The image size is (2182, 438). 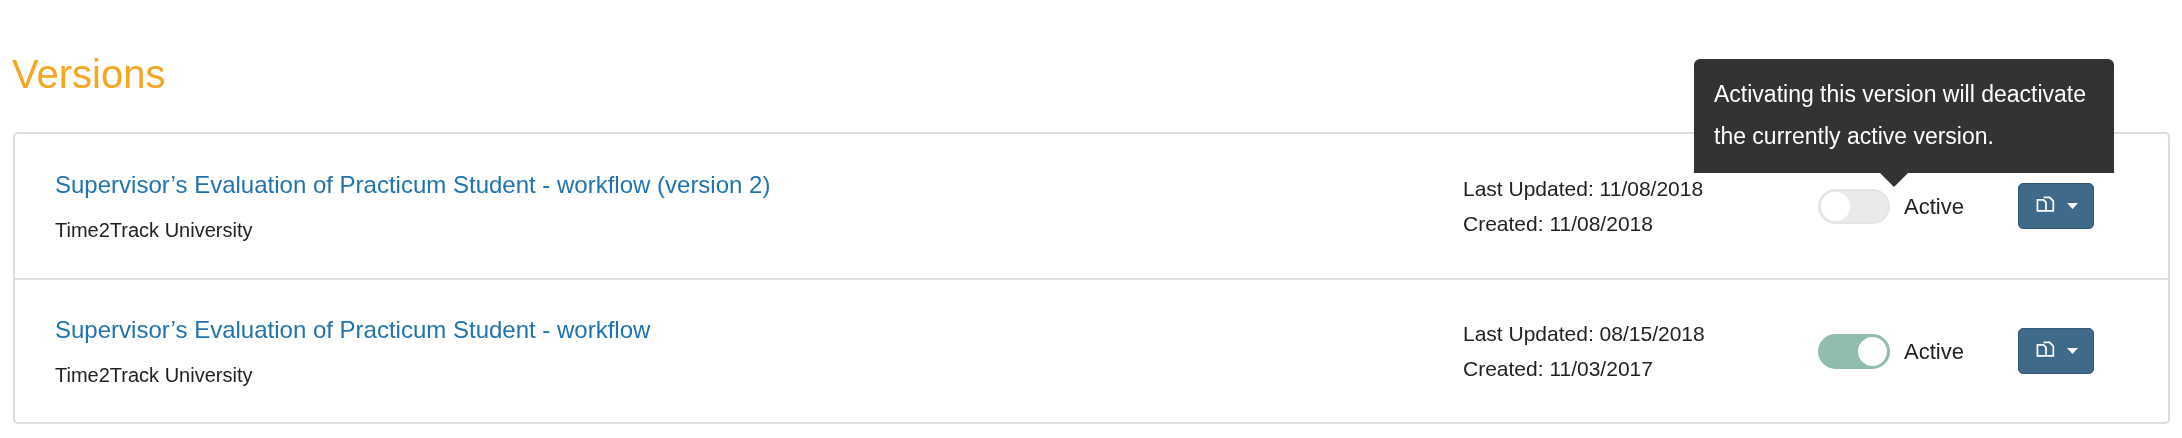 What do you see at coordinates (1854, 351) in the screenshot?
I see `active-toggle` at bounding box center [1854, 351].